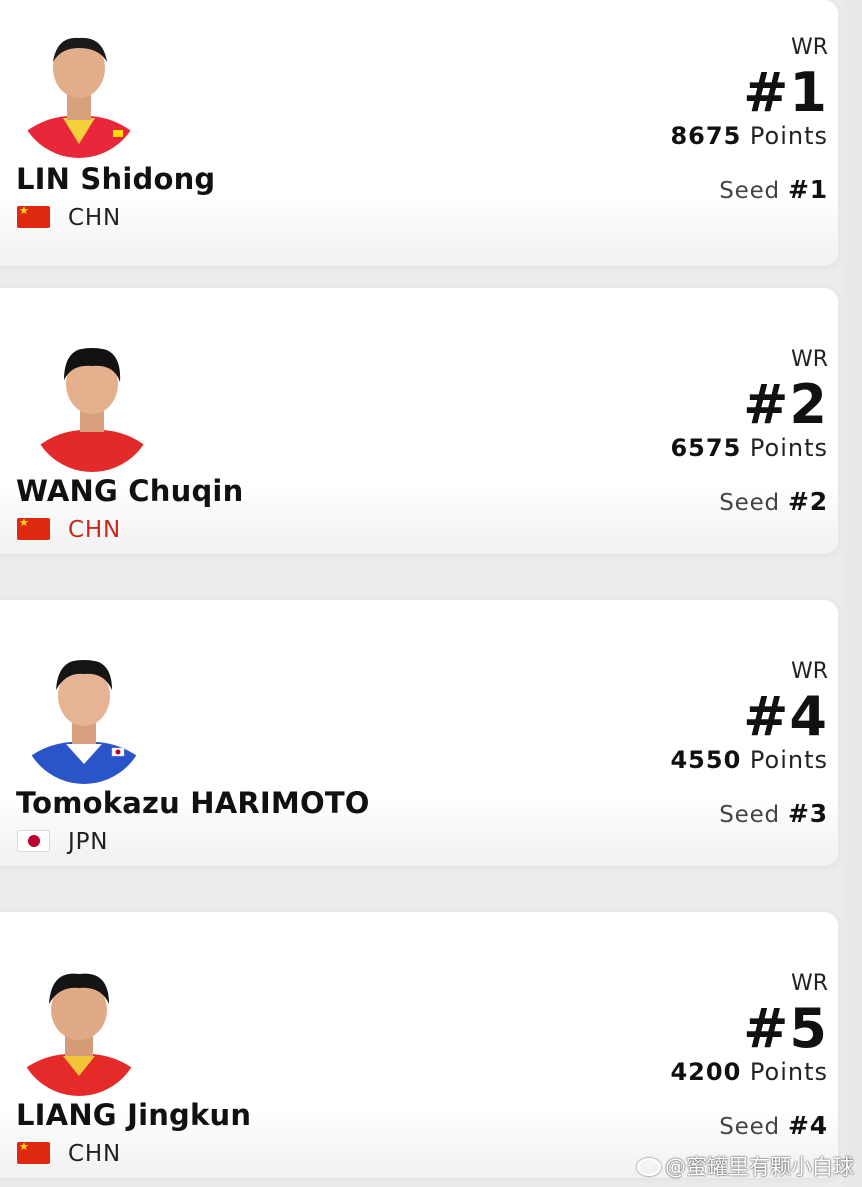 The width and height of the screenshot is (862, 1187). Describe the element at coordinates (94, 1154) in the screenshot. I see `player-country-4: CHN` at that location.